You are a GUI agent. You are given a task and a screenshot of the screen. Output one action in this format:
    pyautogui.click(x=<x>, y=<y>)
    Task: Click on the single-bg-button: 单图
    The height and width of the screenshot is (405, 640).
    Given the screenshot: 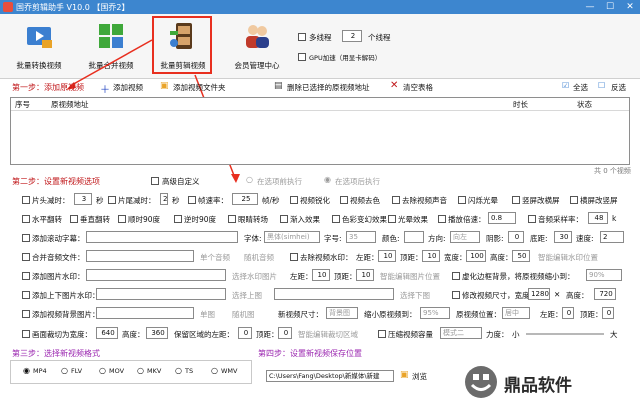 What is the action you would take?
    pyautogui.click(x=207, y=314)
    